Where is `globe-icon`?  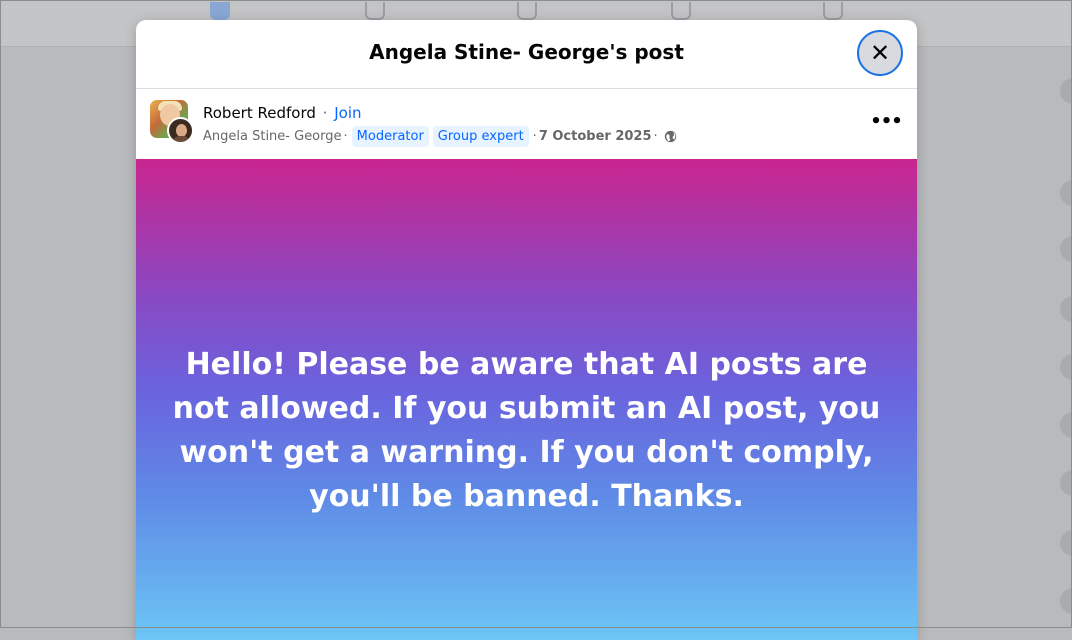
globe-icon is located at coordinates (670, 136).